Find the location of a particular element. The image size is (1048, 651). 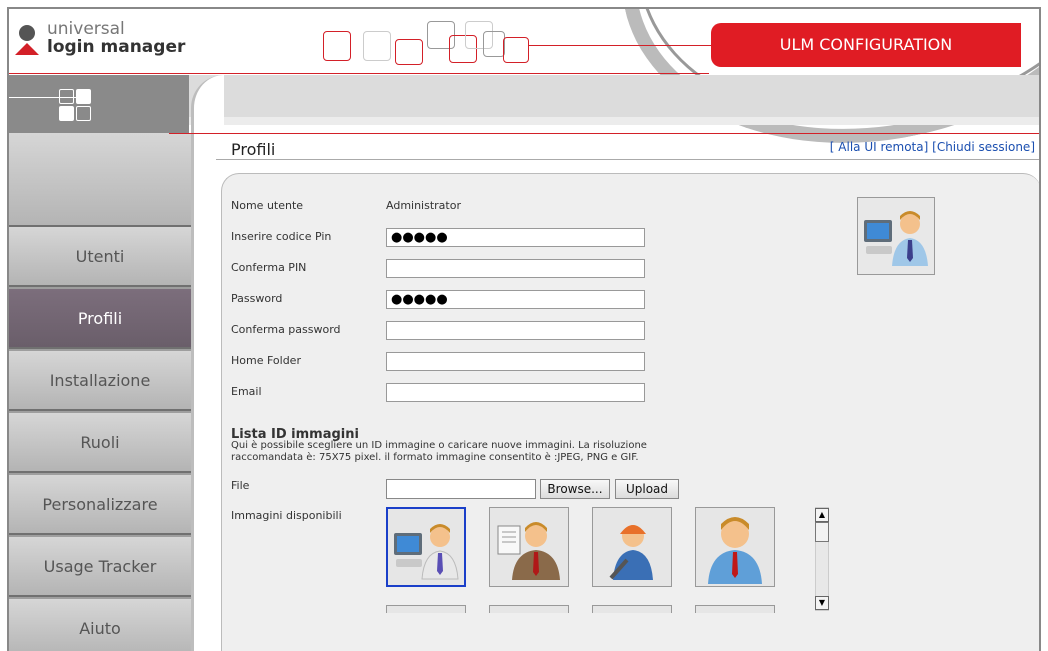

sidebar-item-utenti: Utenti is located at coordinates (100, 257).